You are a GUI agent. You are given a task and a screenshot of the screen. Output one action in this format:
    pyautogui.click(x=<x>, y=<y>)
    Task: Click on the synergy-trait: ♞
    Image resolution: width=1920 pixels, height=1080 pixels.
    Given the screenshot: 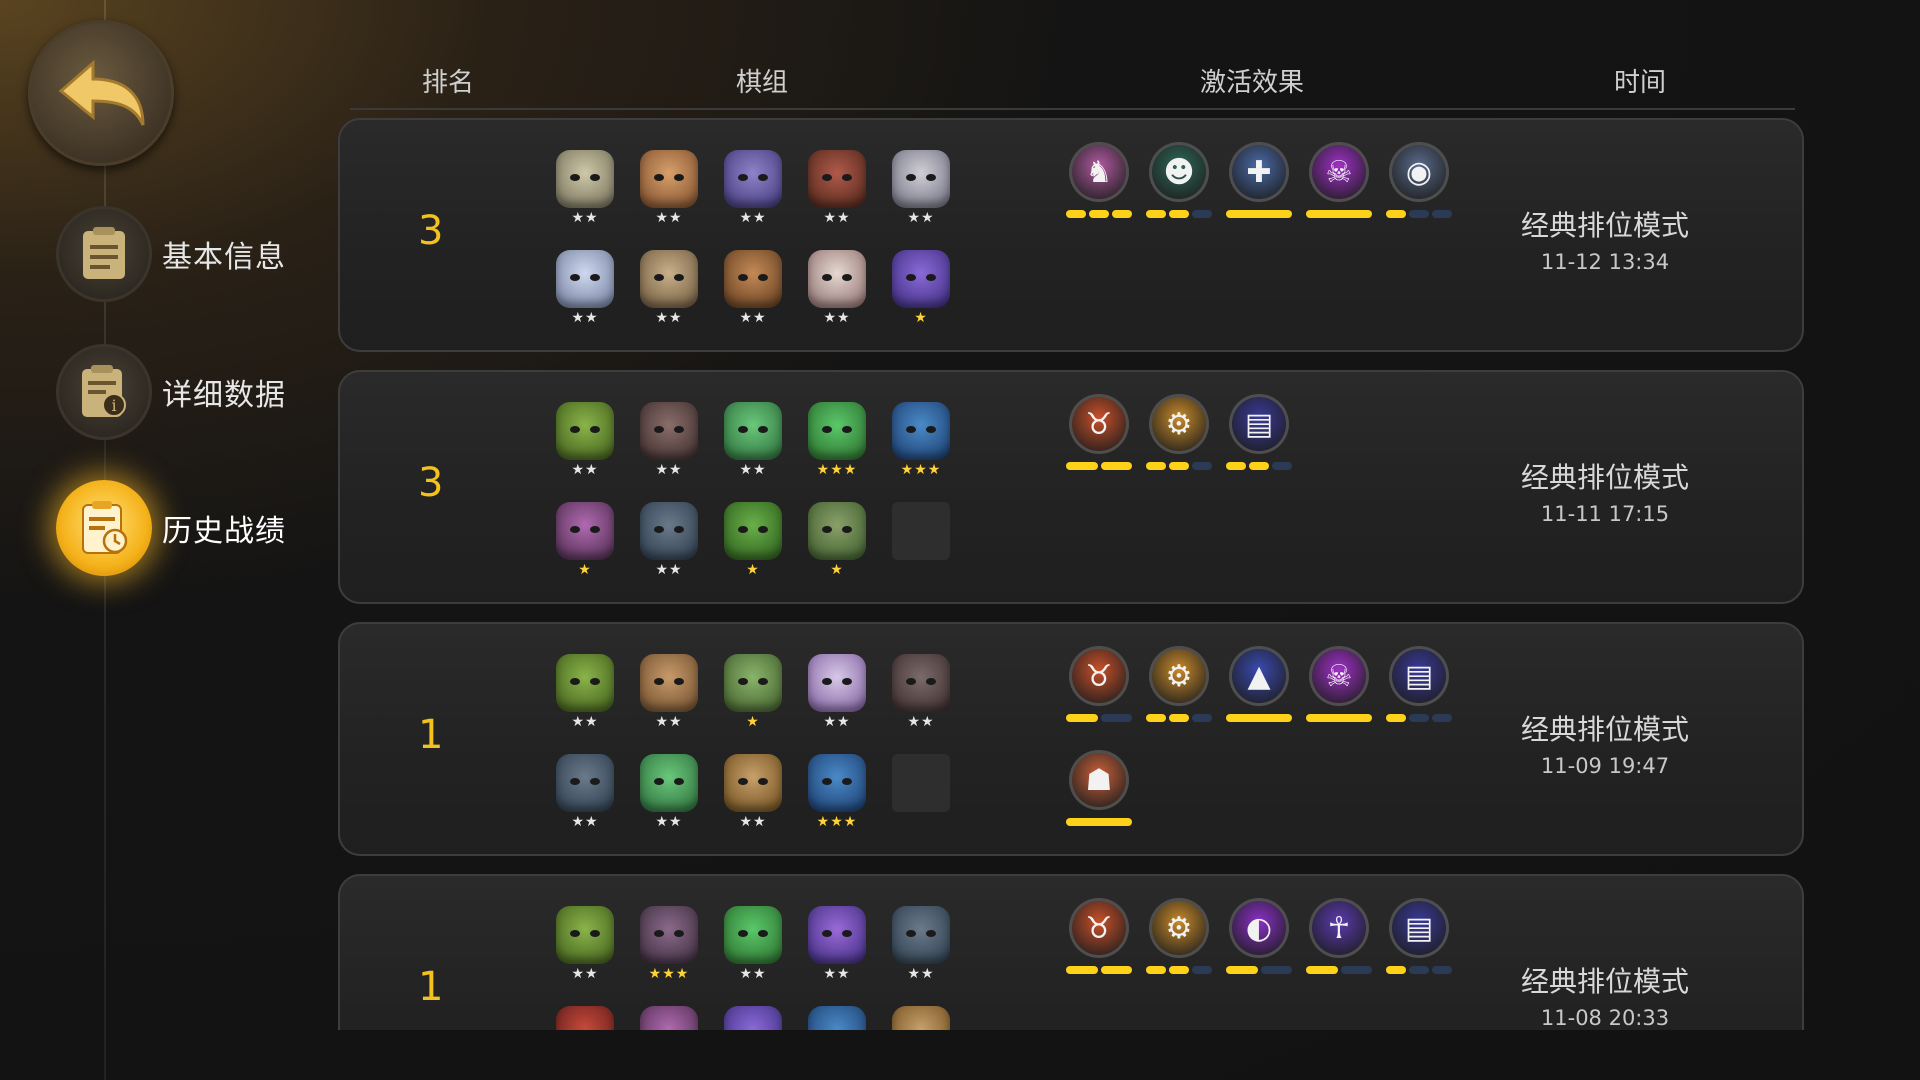 What is the action you would take?
    pyautogui.click(x=1099, y=182)
    